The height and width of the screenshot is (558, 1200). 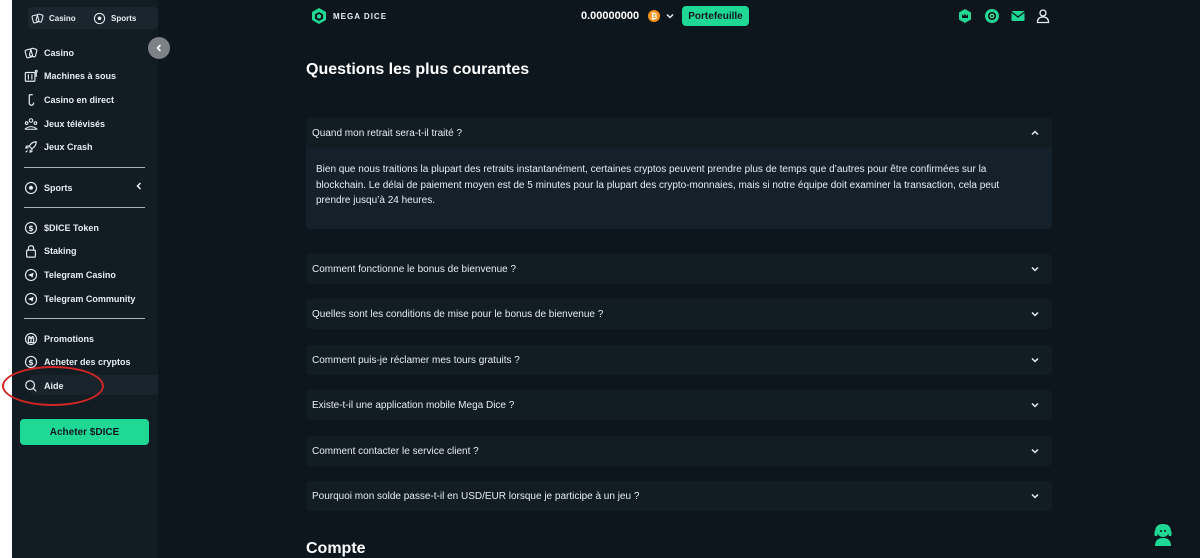 I want to click on sidebar-item-game-shows: Jeux télévisés, so click(x=86, y=124).